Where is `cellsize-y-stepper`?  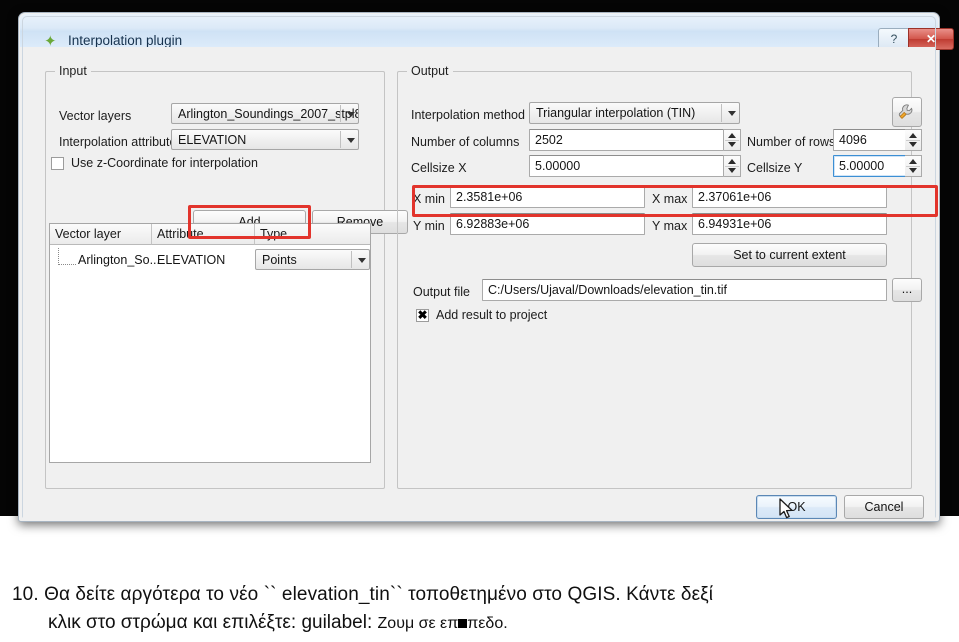
cellsize-y-stepper is located at coordinates (913, 166).